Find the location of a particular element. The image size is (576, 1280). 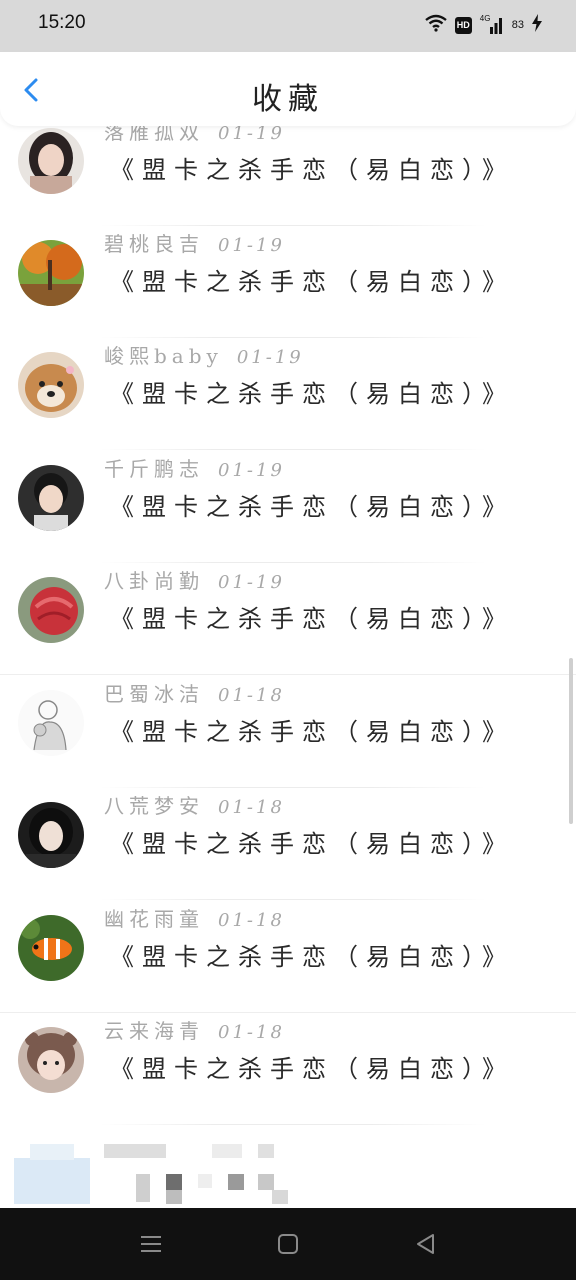

user-name: 幽花雨童 is located at coordinates (154, 919).